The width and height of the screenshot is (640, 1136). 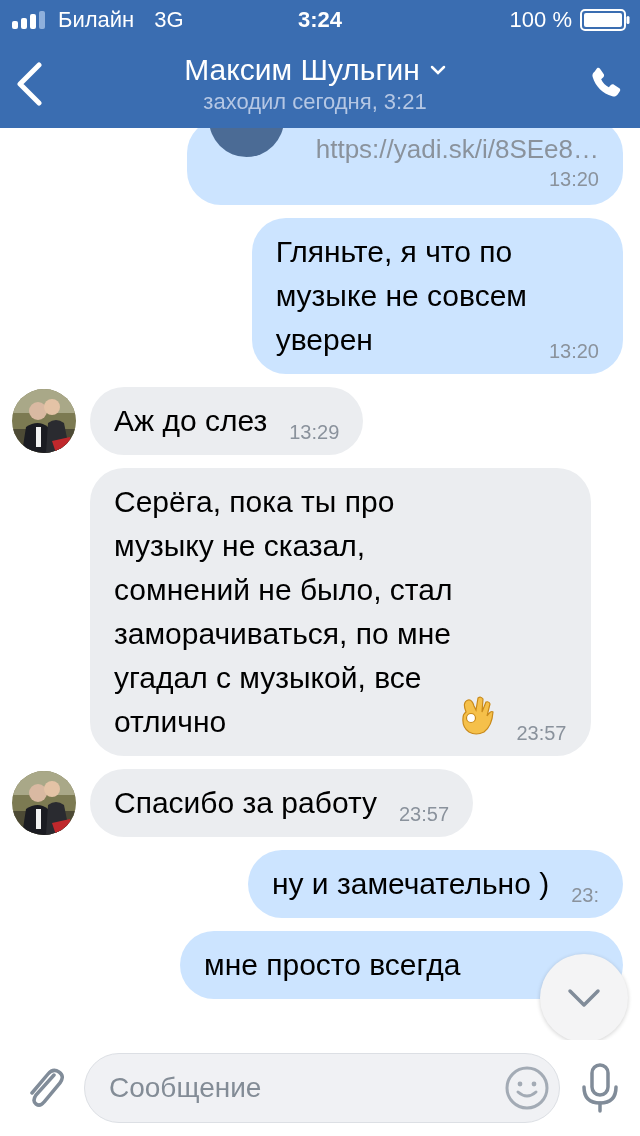 What do you see at coordinates (245, 803) in the screenshot?
I see `message-text: Спасибо за работу` at bounding box center [245, 803].